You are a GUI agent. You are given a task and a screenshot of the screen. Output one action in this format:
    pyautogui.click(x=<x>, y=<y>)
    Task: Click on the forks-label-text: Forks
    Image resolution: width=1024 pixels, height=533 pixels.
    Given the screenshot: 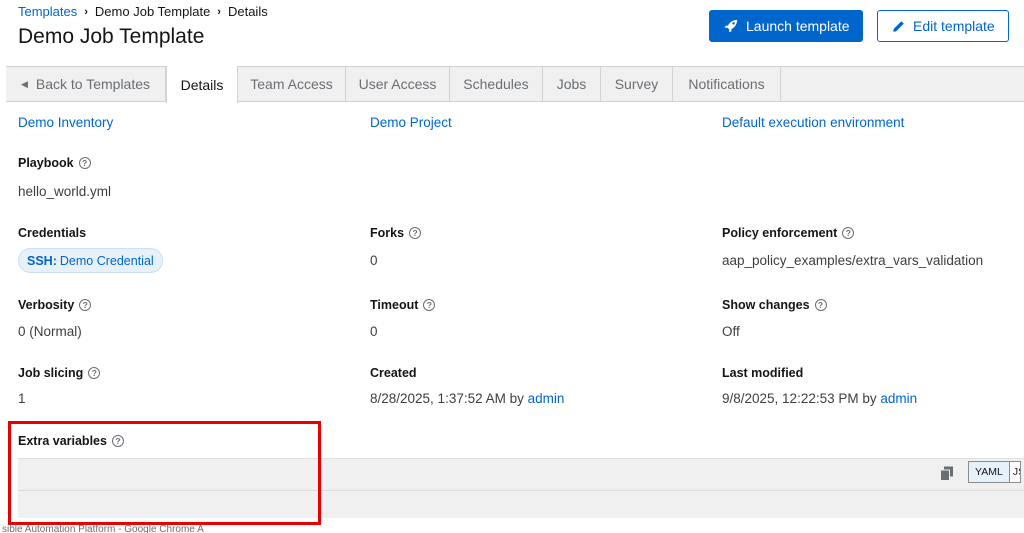 What is the action you would take?
    pyautogui.click(x=387, y=233)
    